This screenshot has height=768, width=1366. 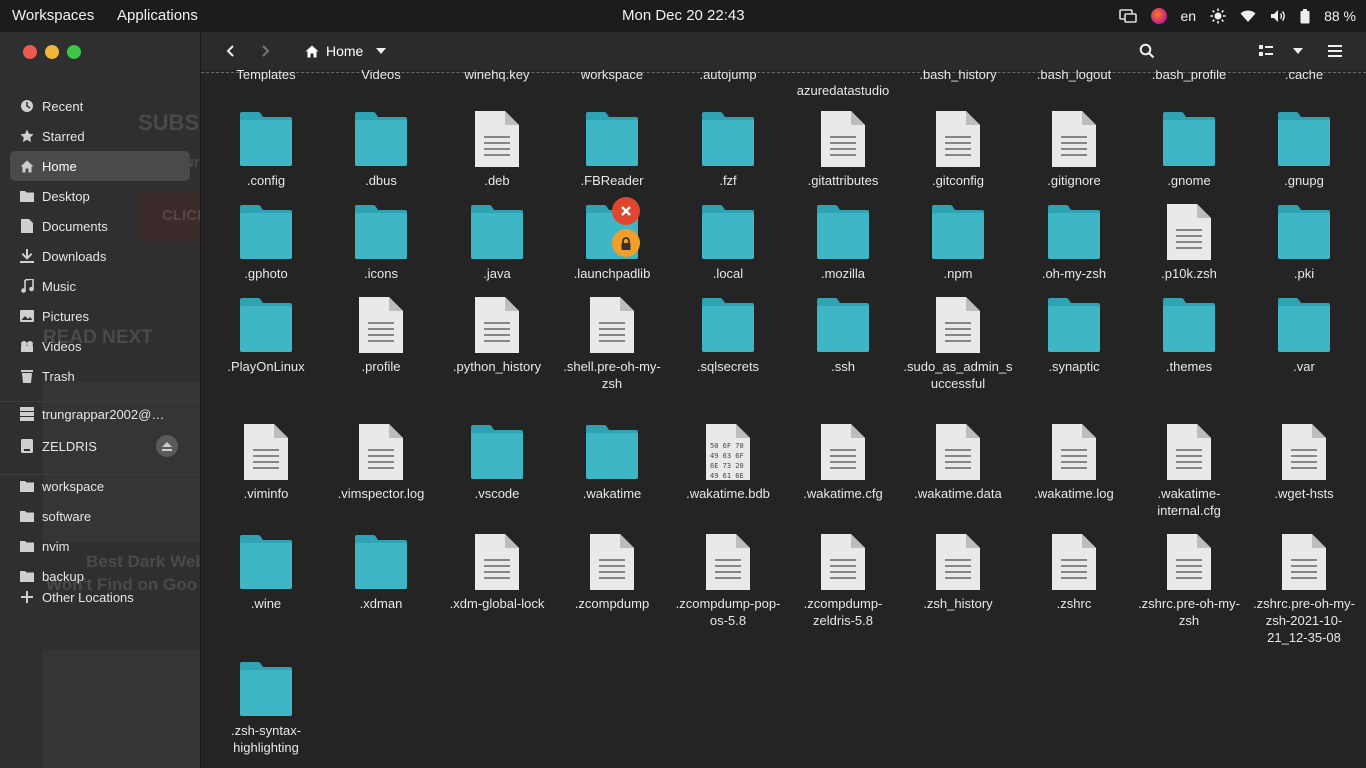 I want to click on folder-item: .PlayOnLinux, so click(x=266, y=335).